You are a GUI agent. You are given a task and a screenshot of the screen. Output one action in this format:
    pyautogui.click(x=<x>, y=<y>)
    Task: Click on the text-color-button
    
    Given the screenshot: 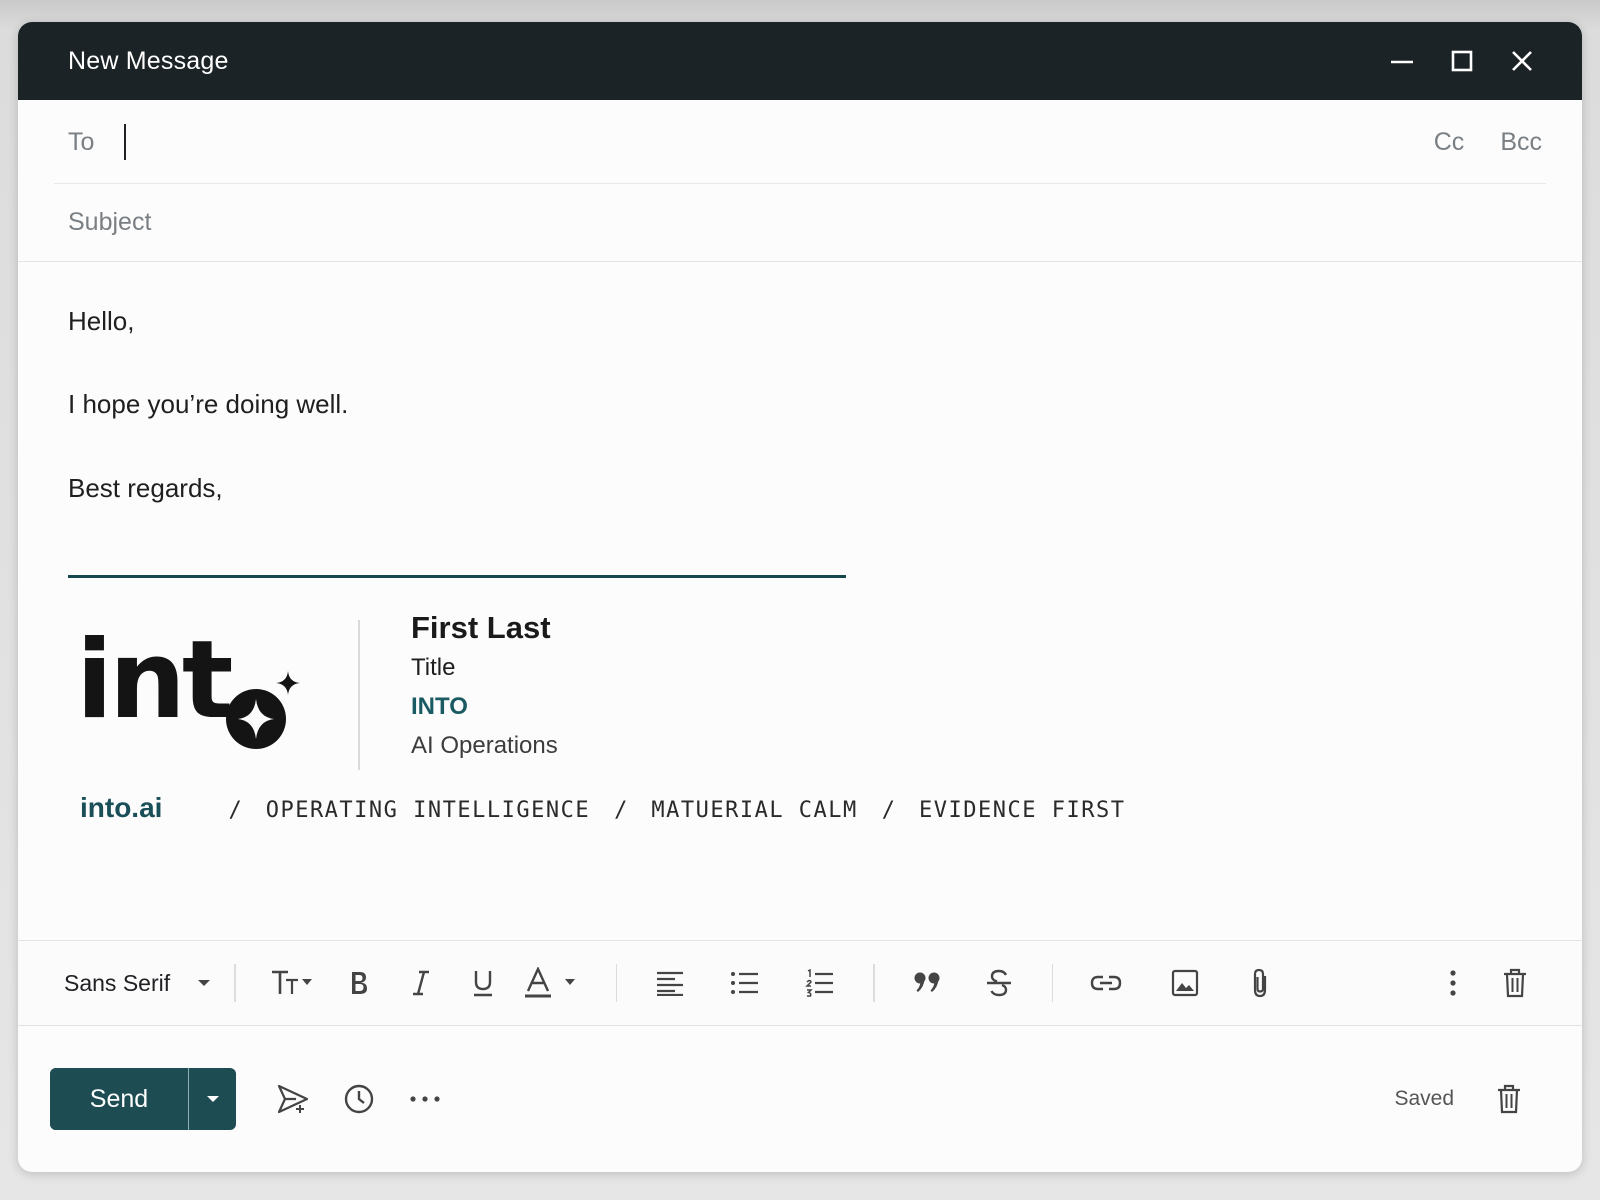 What is the action you would take?
    pyautogui.click(x=554, y=983)
    